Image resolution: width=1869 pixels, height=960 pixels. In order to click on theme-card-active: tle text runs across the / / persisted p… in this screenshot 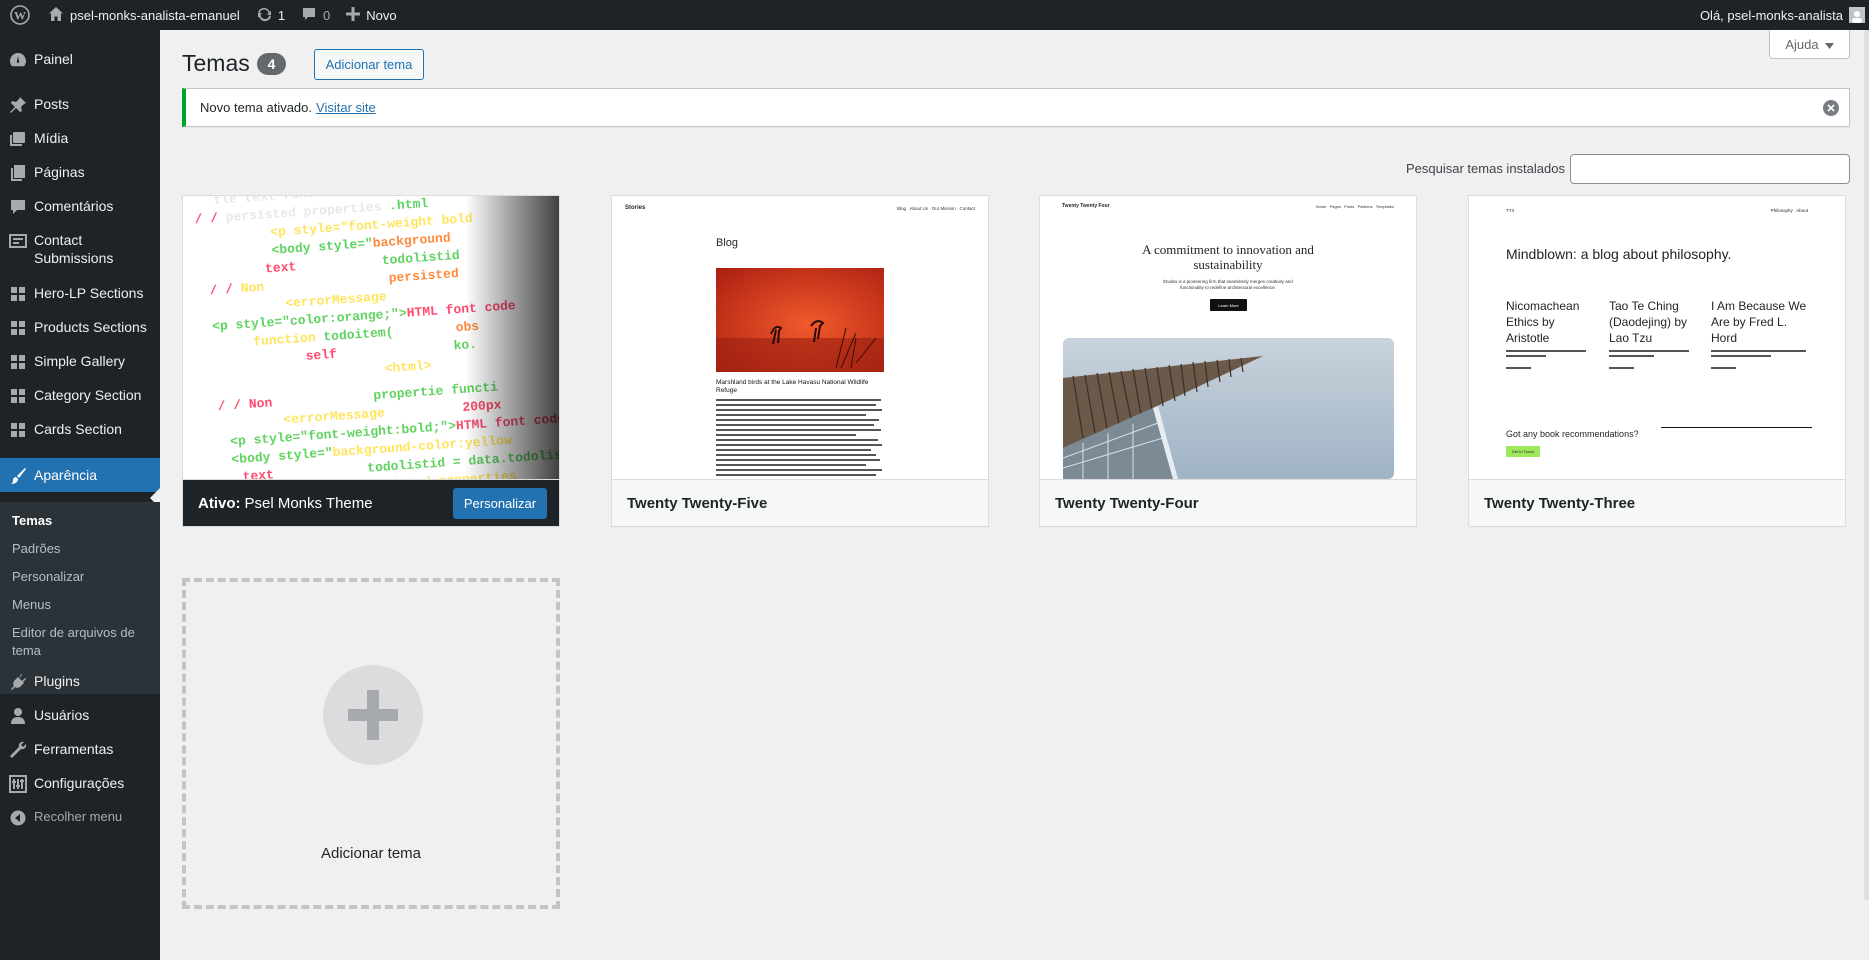, I will do `click(371, 361)`.